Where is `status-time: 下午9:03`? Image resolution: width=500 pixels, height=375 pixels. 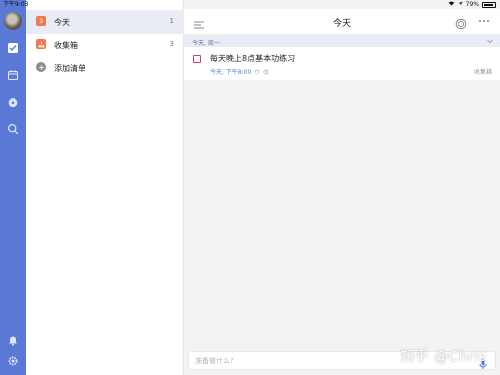
status-time: 下午9:03 is located at coordinates (16, 4).